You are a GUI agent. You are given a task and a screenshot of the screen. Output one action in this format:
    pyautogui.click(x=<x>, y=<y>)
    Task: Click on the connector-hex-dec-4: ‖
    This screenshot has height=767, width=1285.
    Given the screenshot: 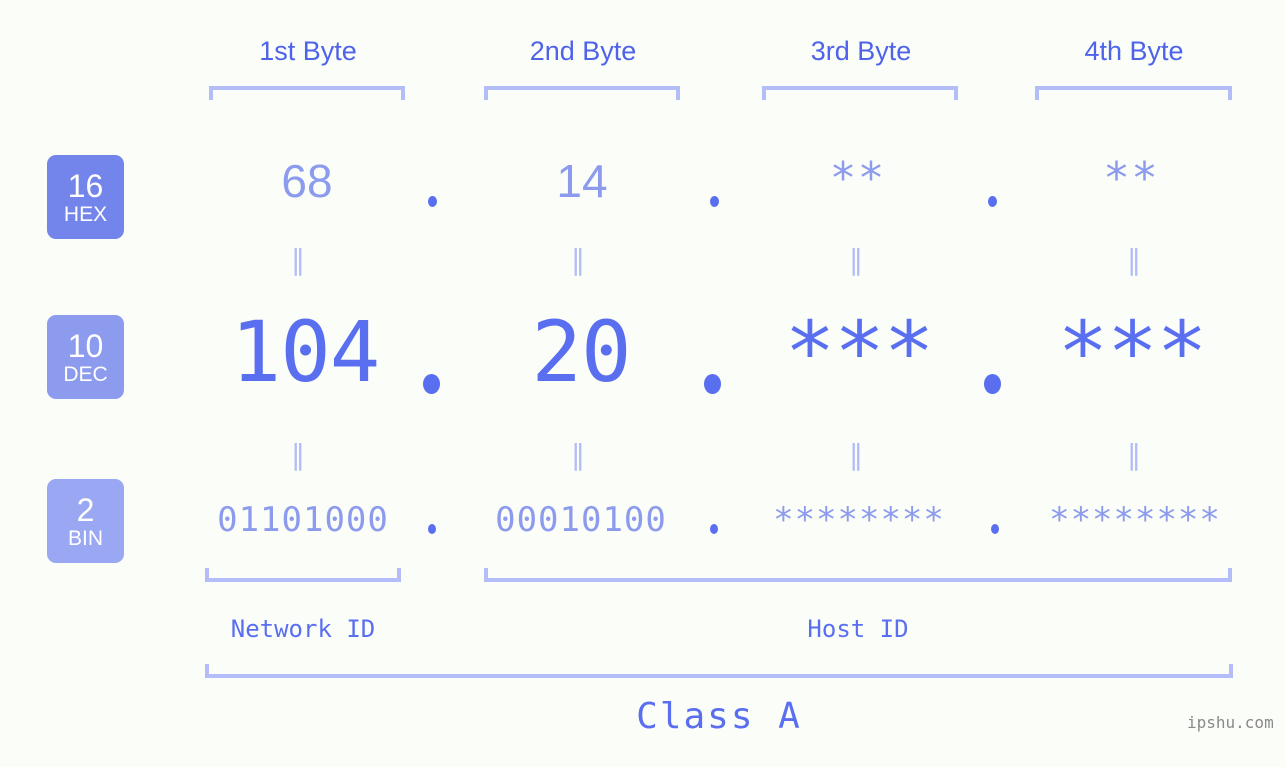 What is the action you would take?
    pyautogui.click(x=1134, y=259)
    